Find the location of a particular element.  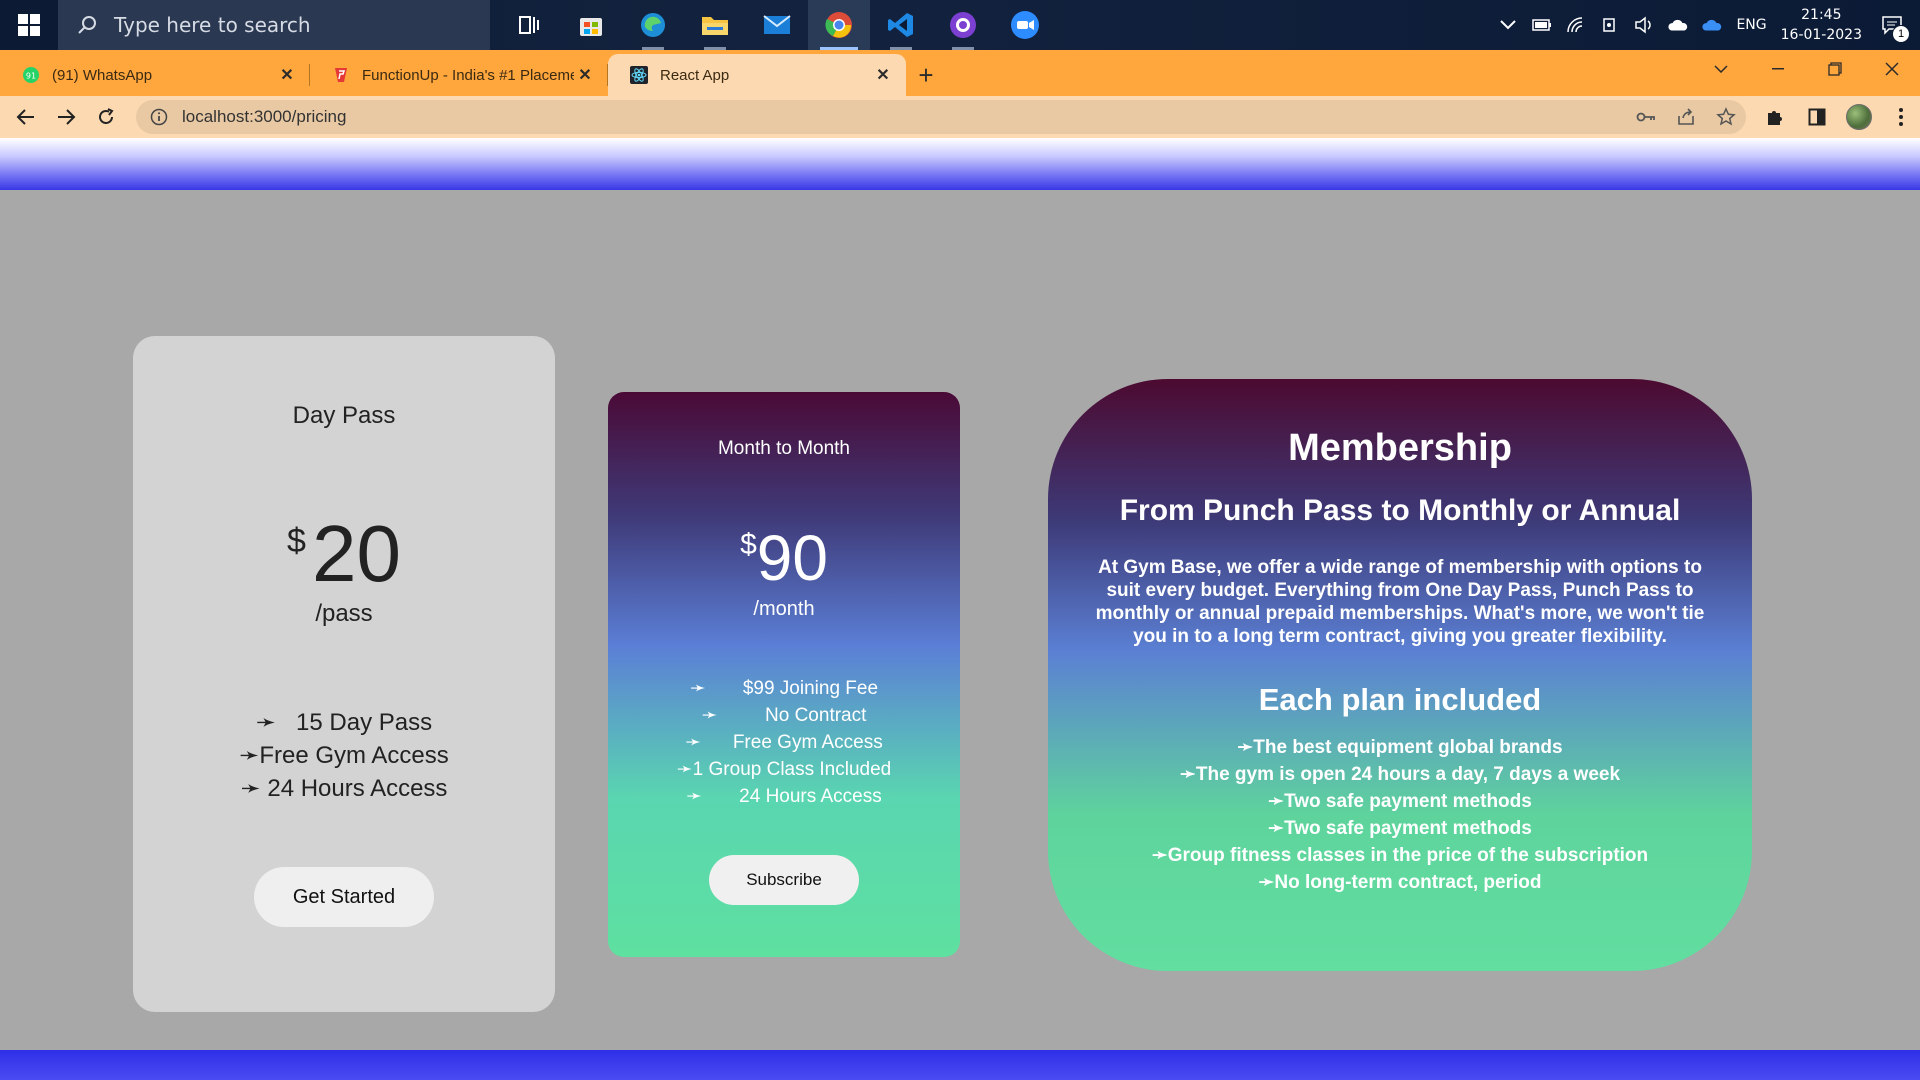

volume-icon is located at coordinates (1644, 25).